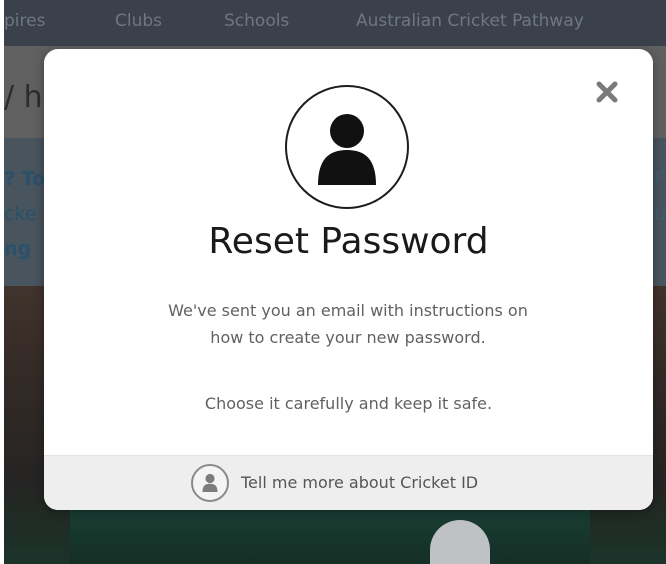 The width and height of the screenshot is (666, 564). I want to click on modal-note: Choose it carefully and keep it safe., so click(348, 403).